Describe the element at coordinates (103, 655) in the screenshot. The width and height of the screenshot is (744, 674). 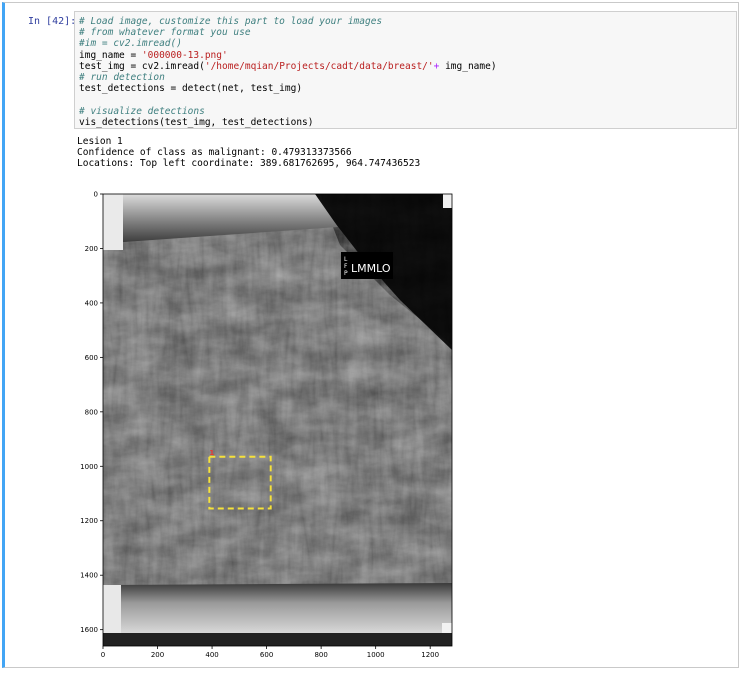
I see `x-tick-label: 0` at that location.